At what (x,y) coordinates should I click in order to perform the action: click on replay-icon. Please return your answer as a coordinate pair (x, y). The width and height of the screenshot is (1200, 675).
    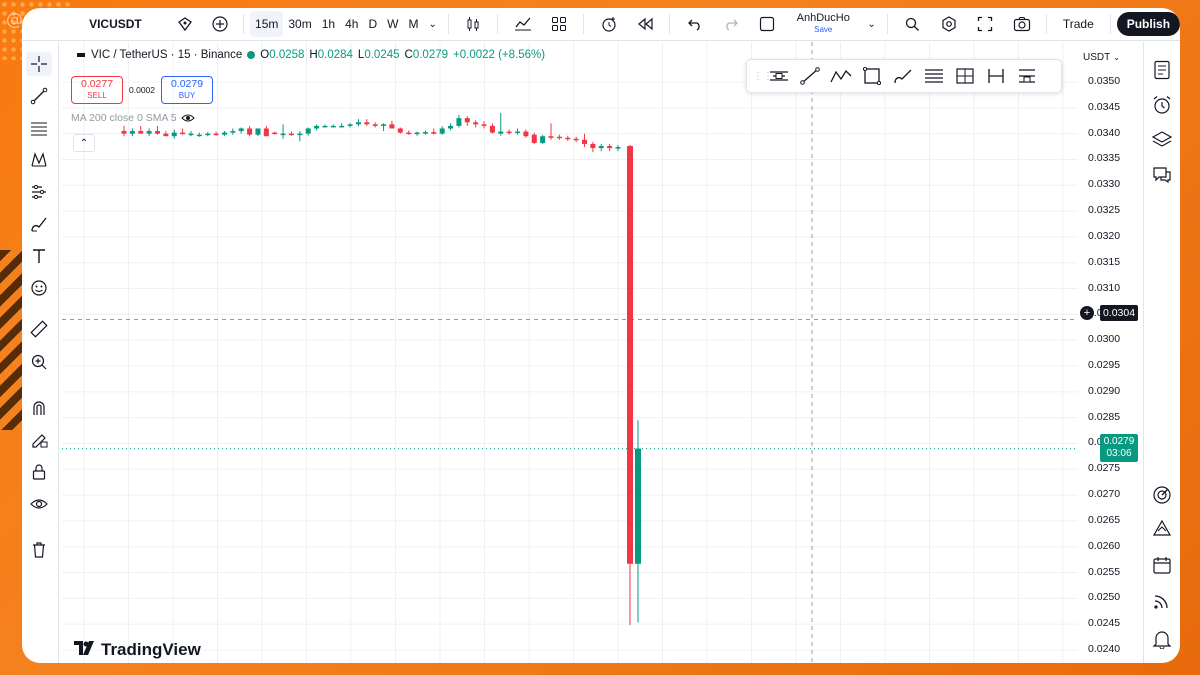
    Looking at the image, I should click on (645, 24).